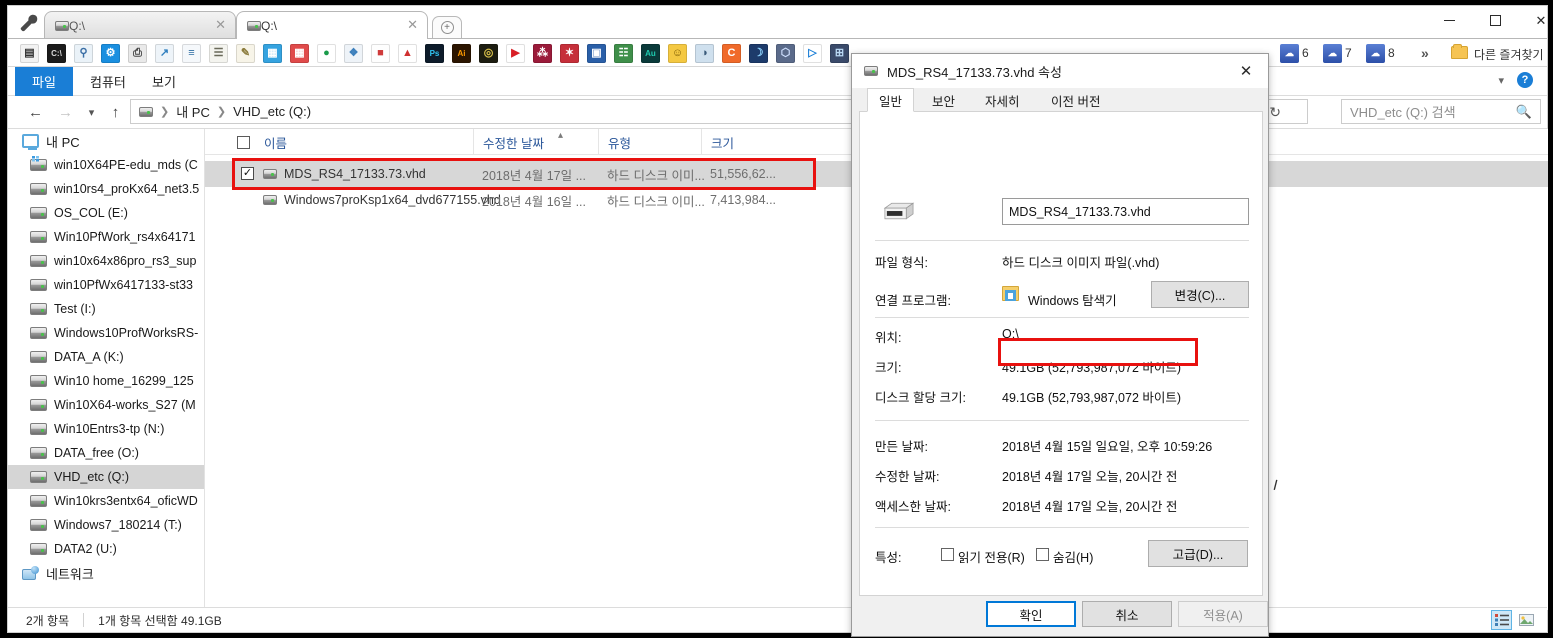  Describe the element at coordinates (83, 53) in the screenshot. I see `magnifier-icon: ⚲` at that location.